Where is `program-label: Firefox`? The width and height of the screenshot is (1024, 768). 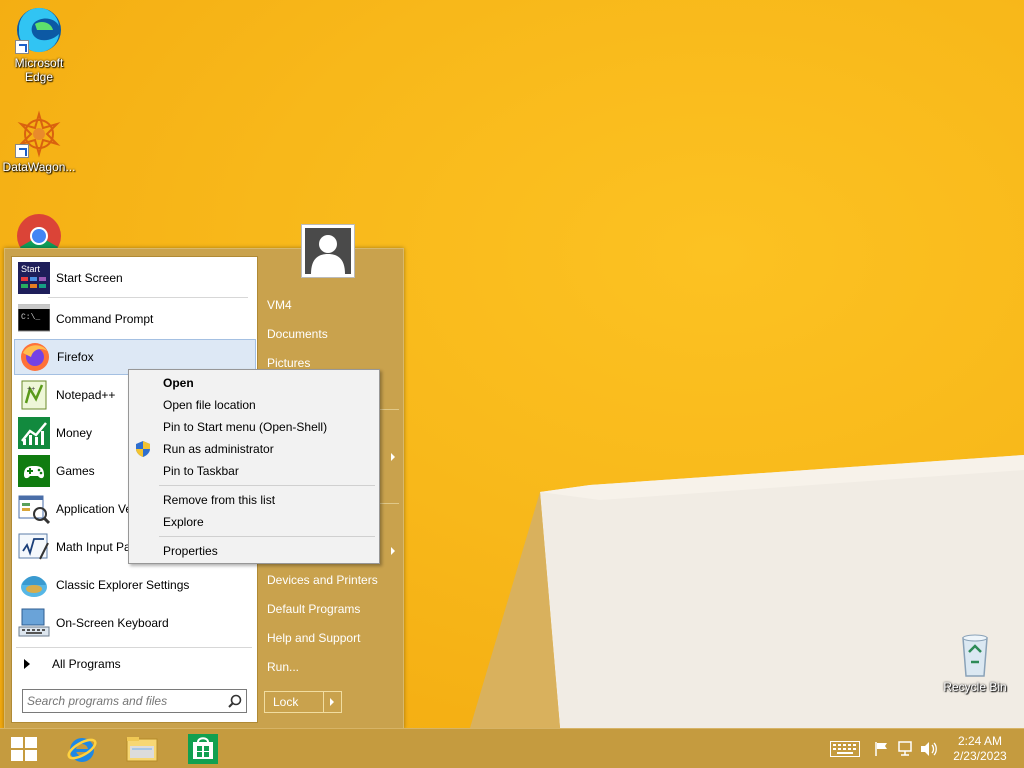
program-label: Firefox is located at coordinates (75, 357).